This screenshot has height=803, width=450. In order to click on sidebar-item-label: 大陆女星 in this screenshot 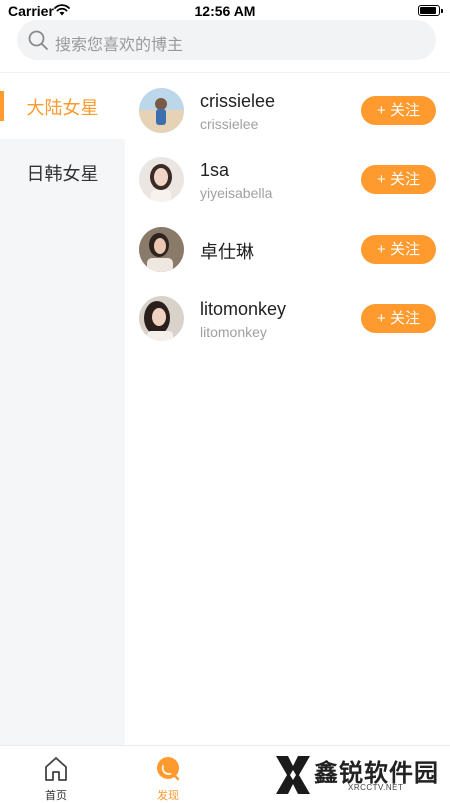, I will do `click(62, 108)`.